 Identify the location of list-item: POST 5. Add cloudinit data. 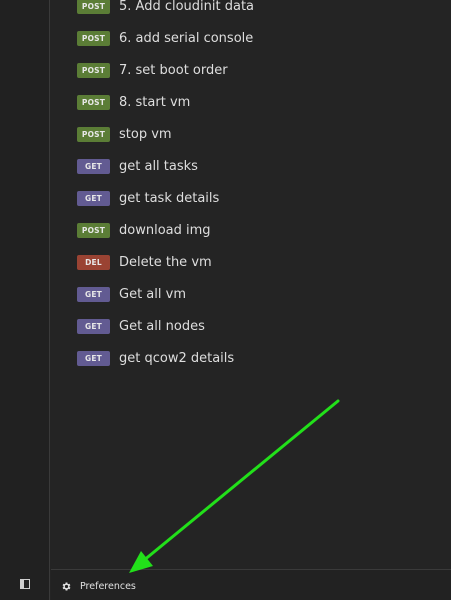
(251, 11).